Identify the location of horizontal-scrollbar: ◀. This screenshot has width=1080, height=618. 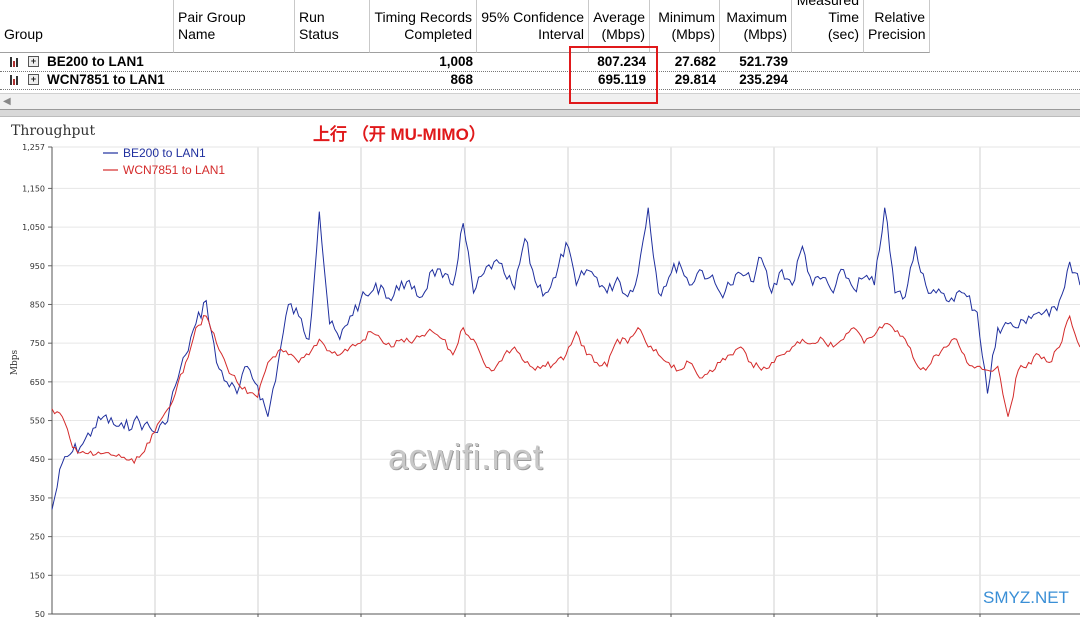
(540, 101).